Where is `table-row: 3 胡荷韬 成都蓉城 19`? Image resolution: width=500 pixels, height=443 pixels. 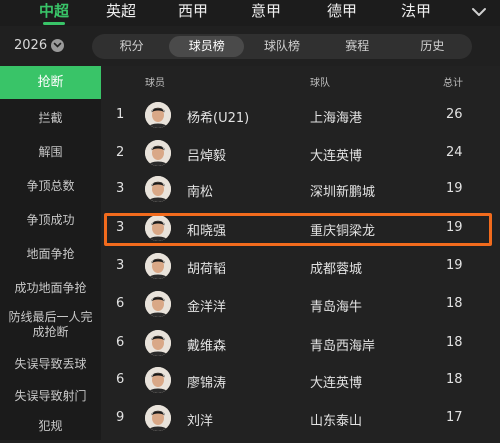
table-row: 3 胡荷韬 成都蓉城 19 is located at coordinates (300, 266).